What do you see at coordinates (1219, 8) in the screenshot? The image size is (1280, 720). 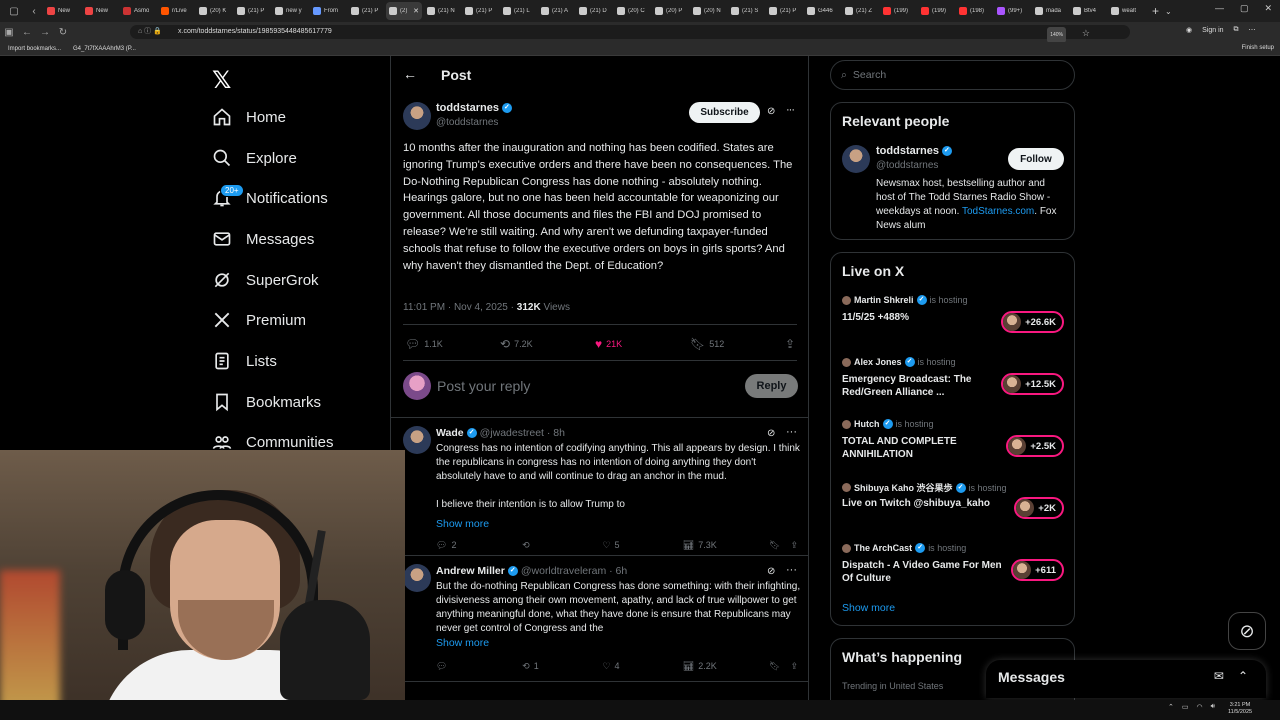 I see `minimize-icon: —` at bounding box center [1219, 8].